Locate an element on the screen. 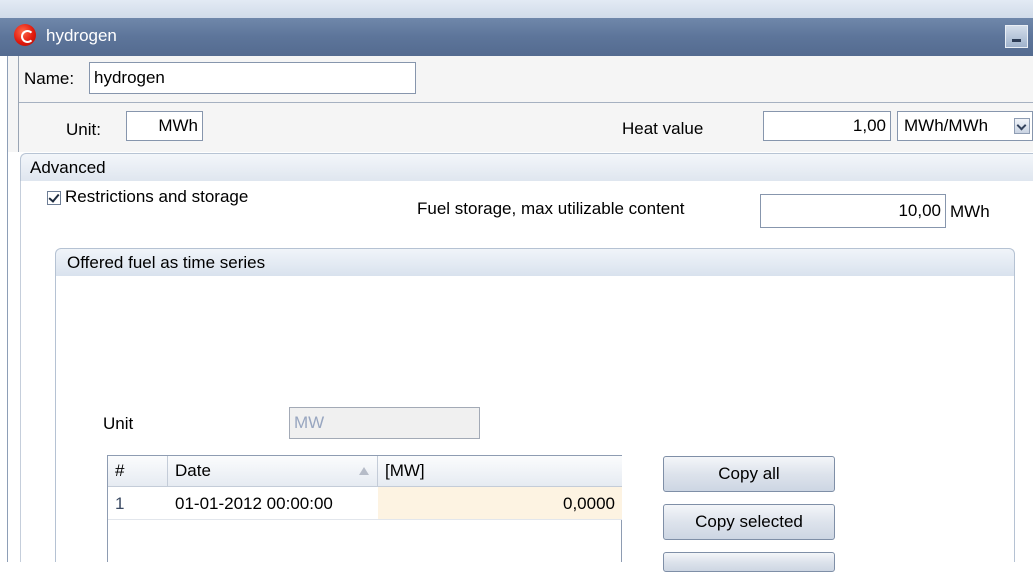 This screenshot has height=572, width=1033. partially-visible-button is located at coordinates (749, 562).